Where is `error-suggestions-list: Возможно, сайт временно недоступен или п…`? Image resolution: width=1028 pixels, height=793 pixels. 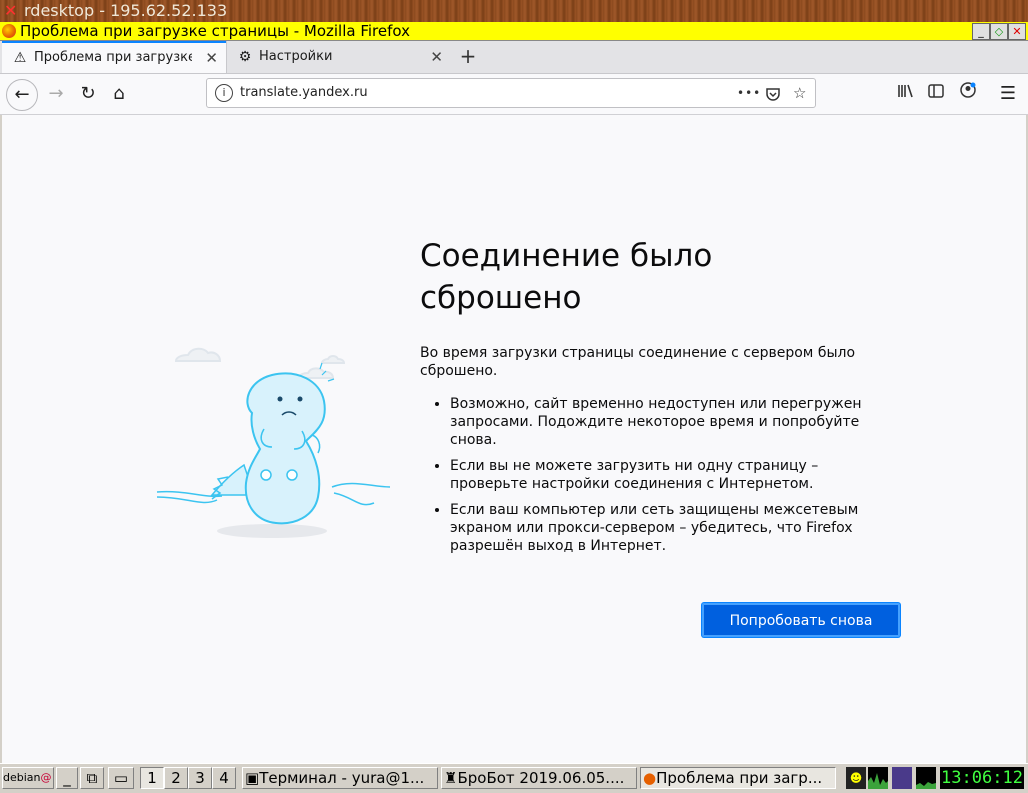
error-suggestions-list: Возможно, сайт временно недоступен или п… is located at coordinates (655, 479).